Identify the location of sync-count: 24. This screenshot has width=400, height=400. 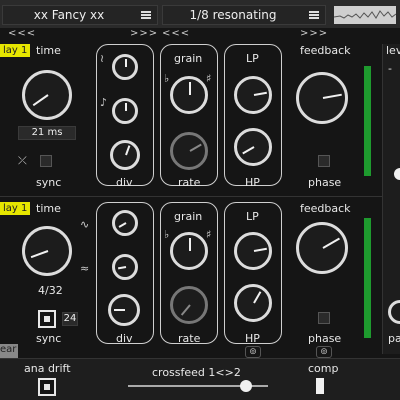
(70, 319).